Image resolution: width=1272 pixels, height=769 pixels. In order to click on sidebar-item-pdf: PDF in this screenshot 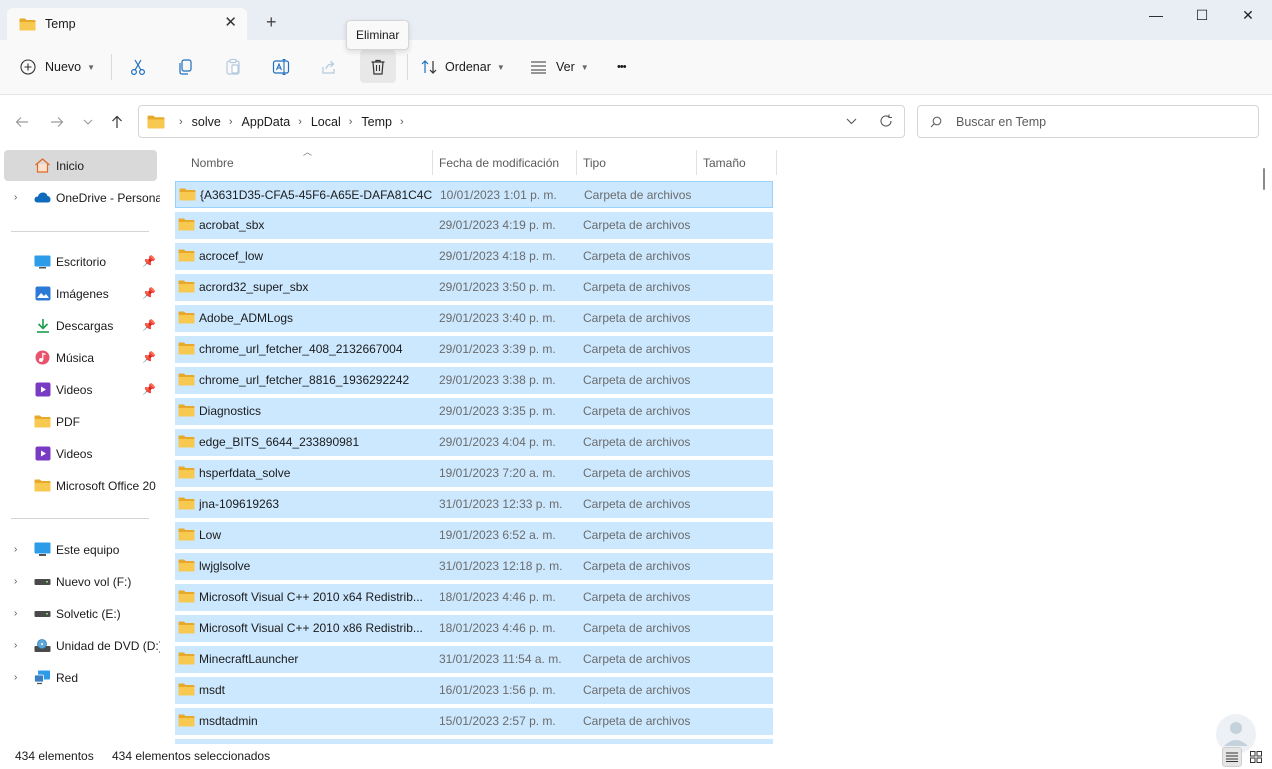, I will do `click(80, 421)`.